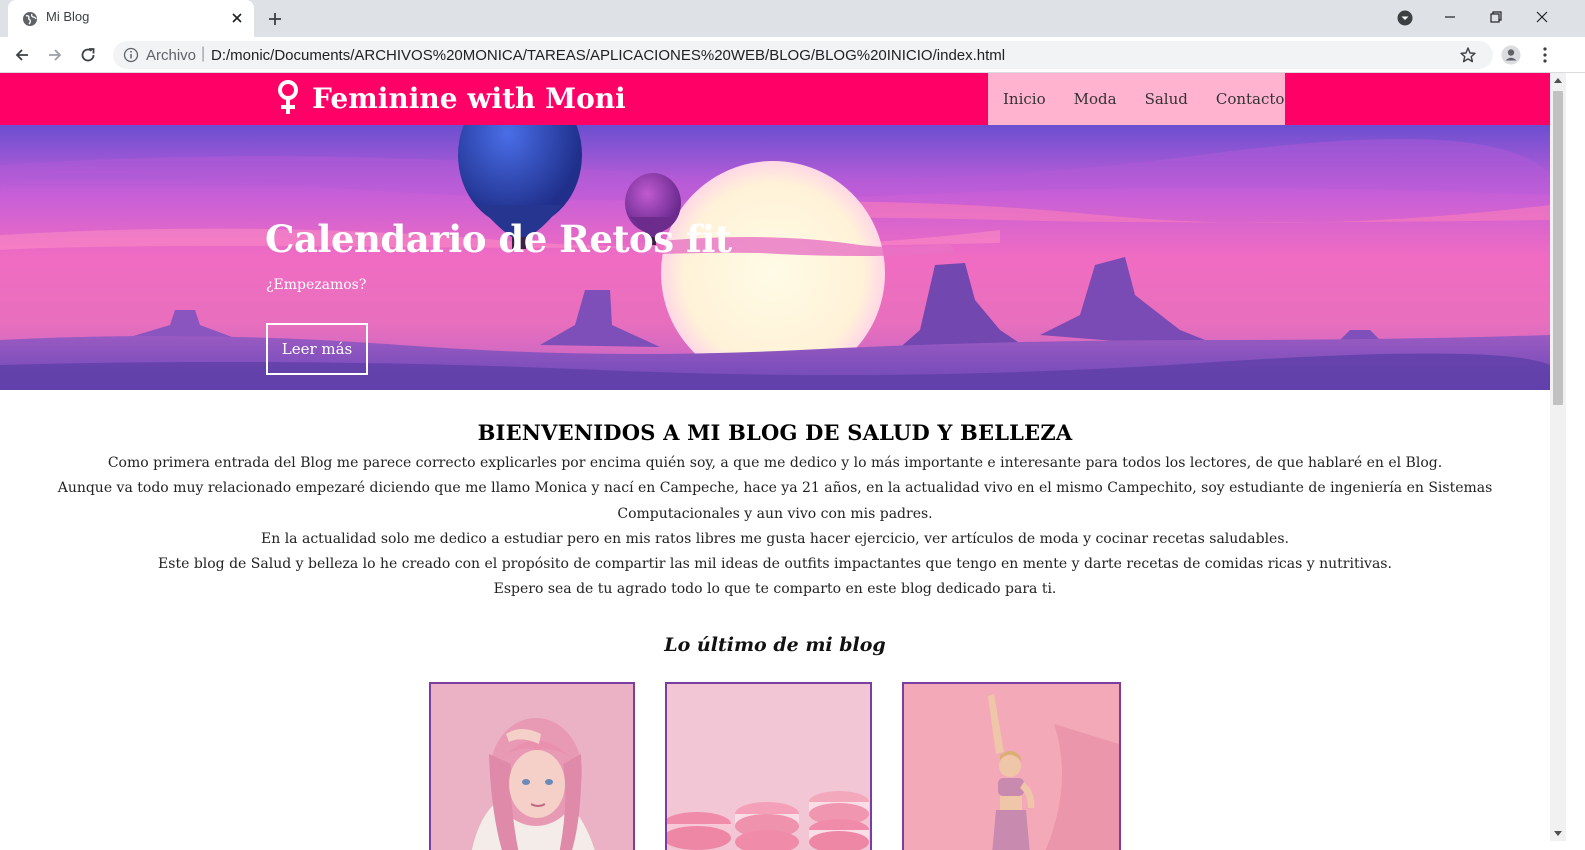 The height and width of the screenshot is (850, 1585). Describe the element at coordinates (317, 349) in the screenshot. I see `read-more-button: Leer más` at that location.